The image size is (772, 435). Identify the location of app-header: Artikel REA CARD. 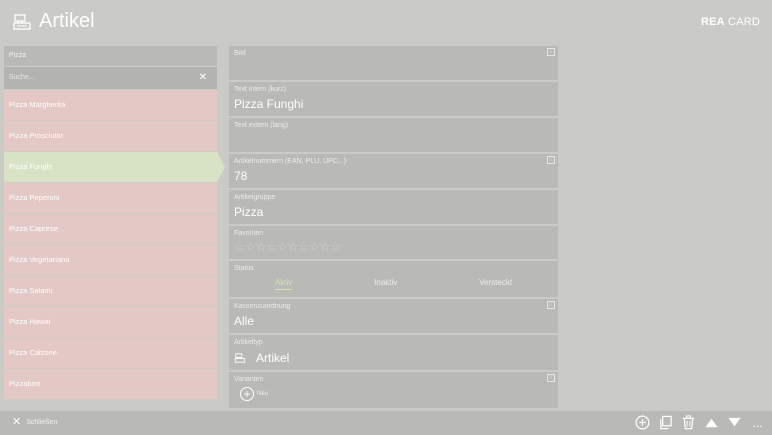
(386, 22).